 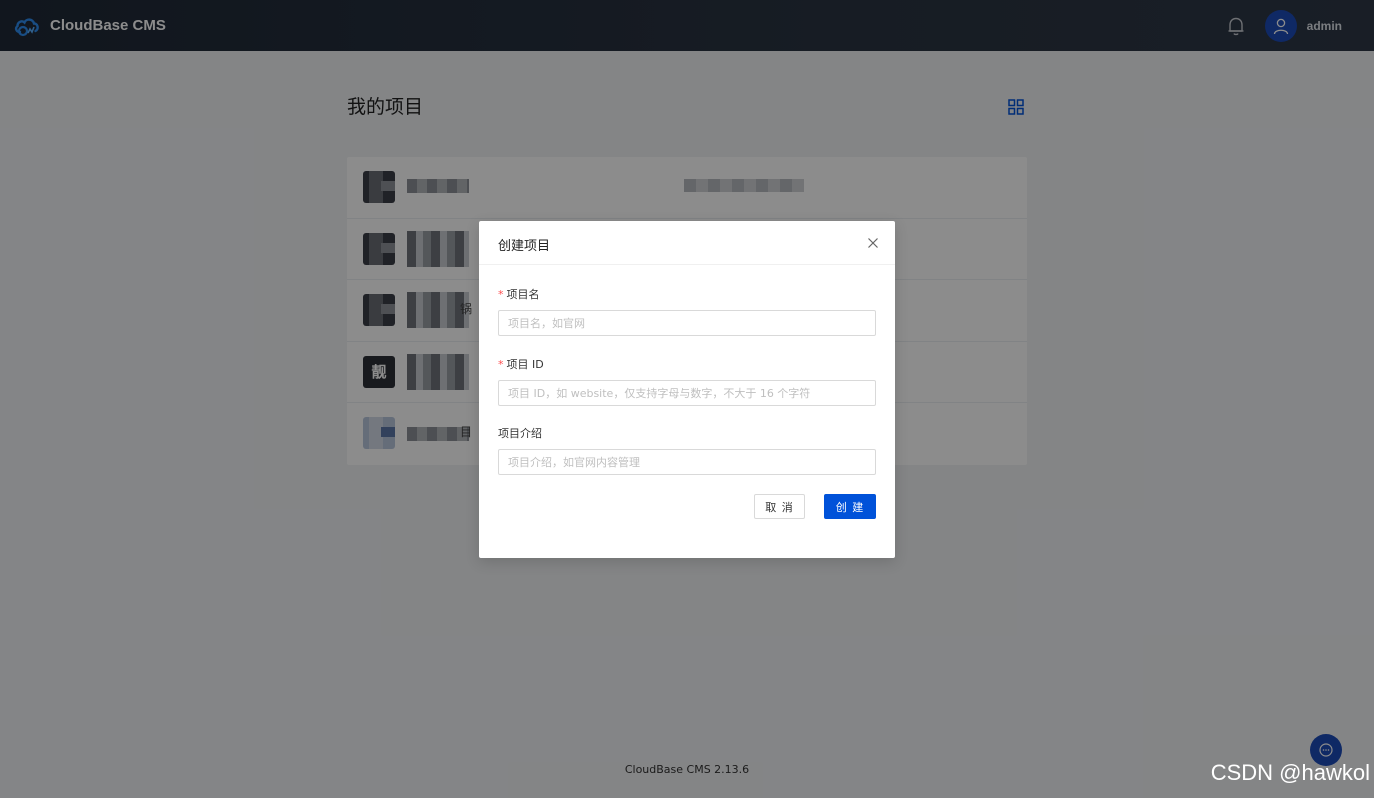 I want to click on create-project-dialog: 创建项目 * 项目名 * 项目 ID 项目介绍 取 消 创 建, so click(x=687, y=389).